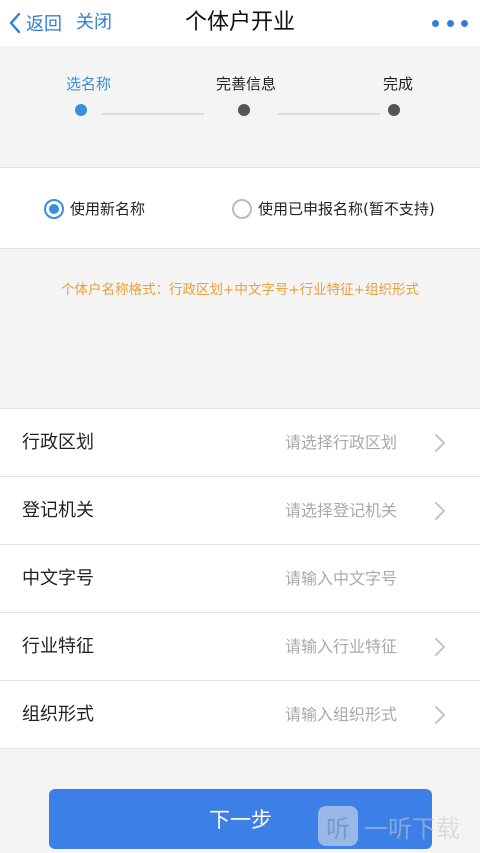  I want to click on step-dot-done, so click(394, 110).